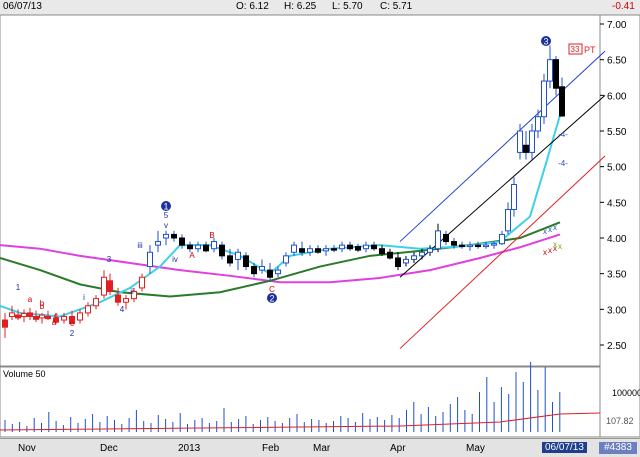 The image size is (640, 457). I want to click on wave-2-label: 2, so click(271, 299).